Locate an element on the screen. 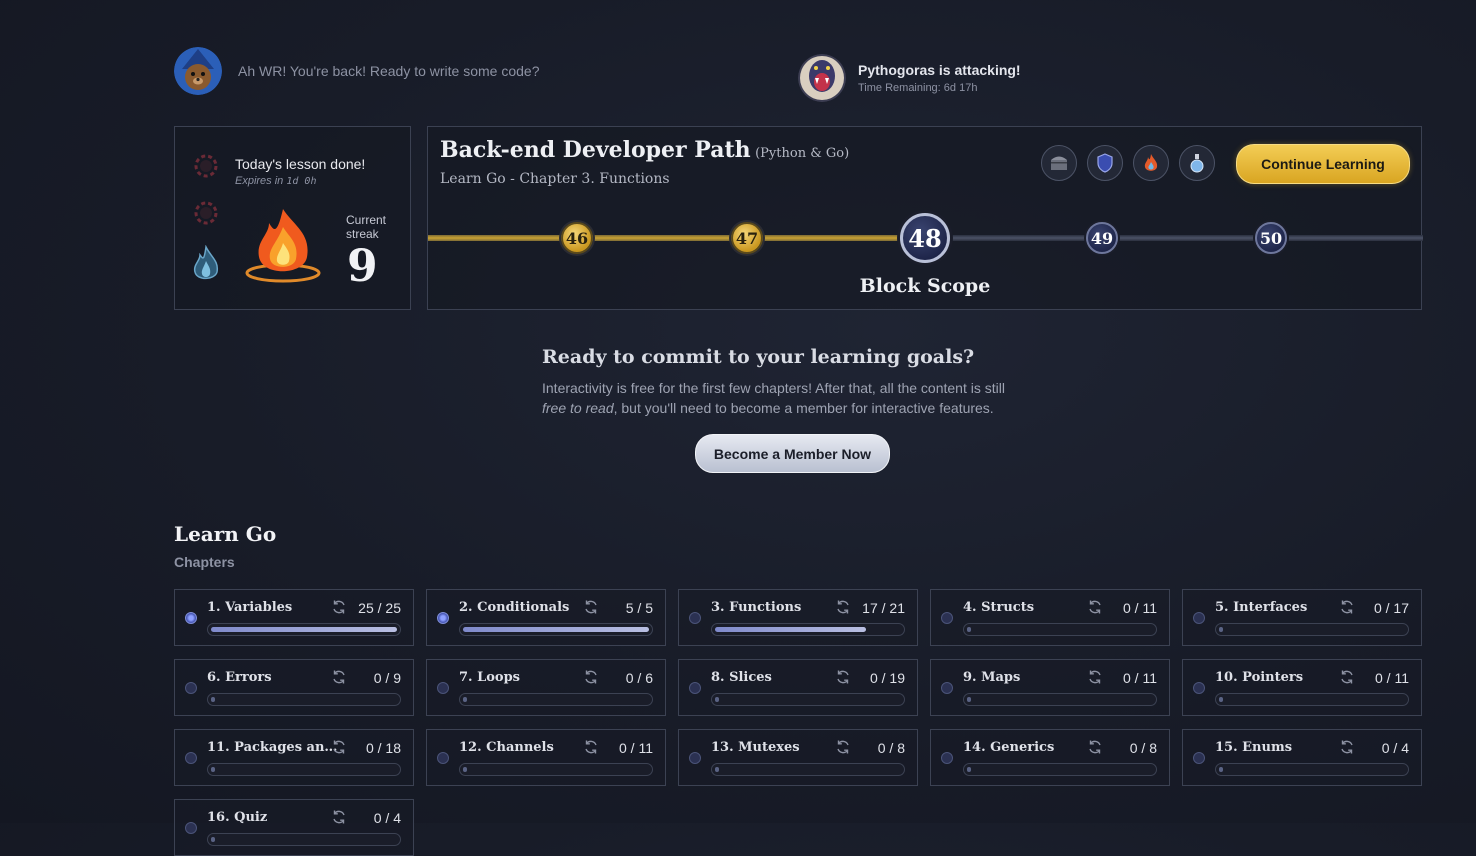  boss-attack-title: Pythogoras is attacking! is located at coordinates (939, 70).